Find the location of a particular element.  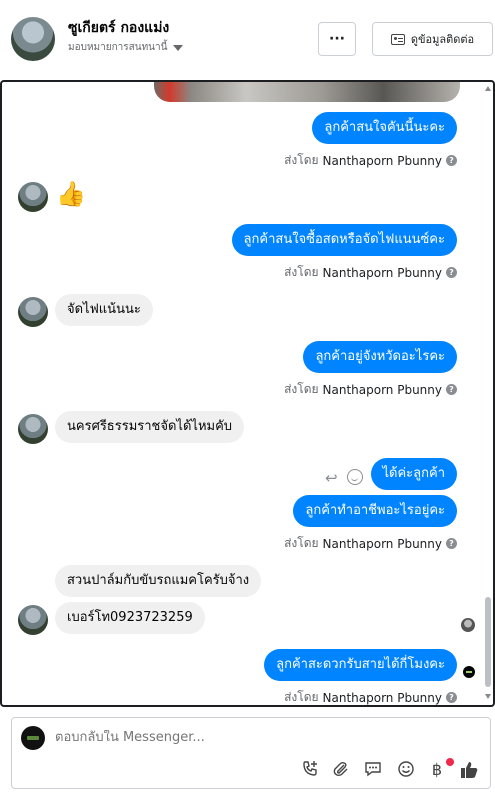

react-emoji-icon is located at coordinates (355, 477).